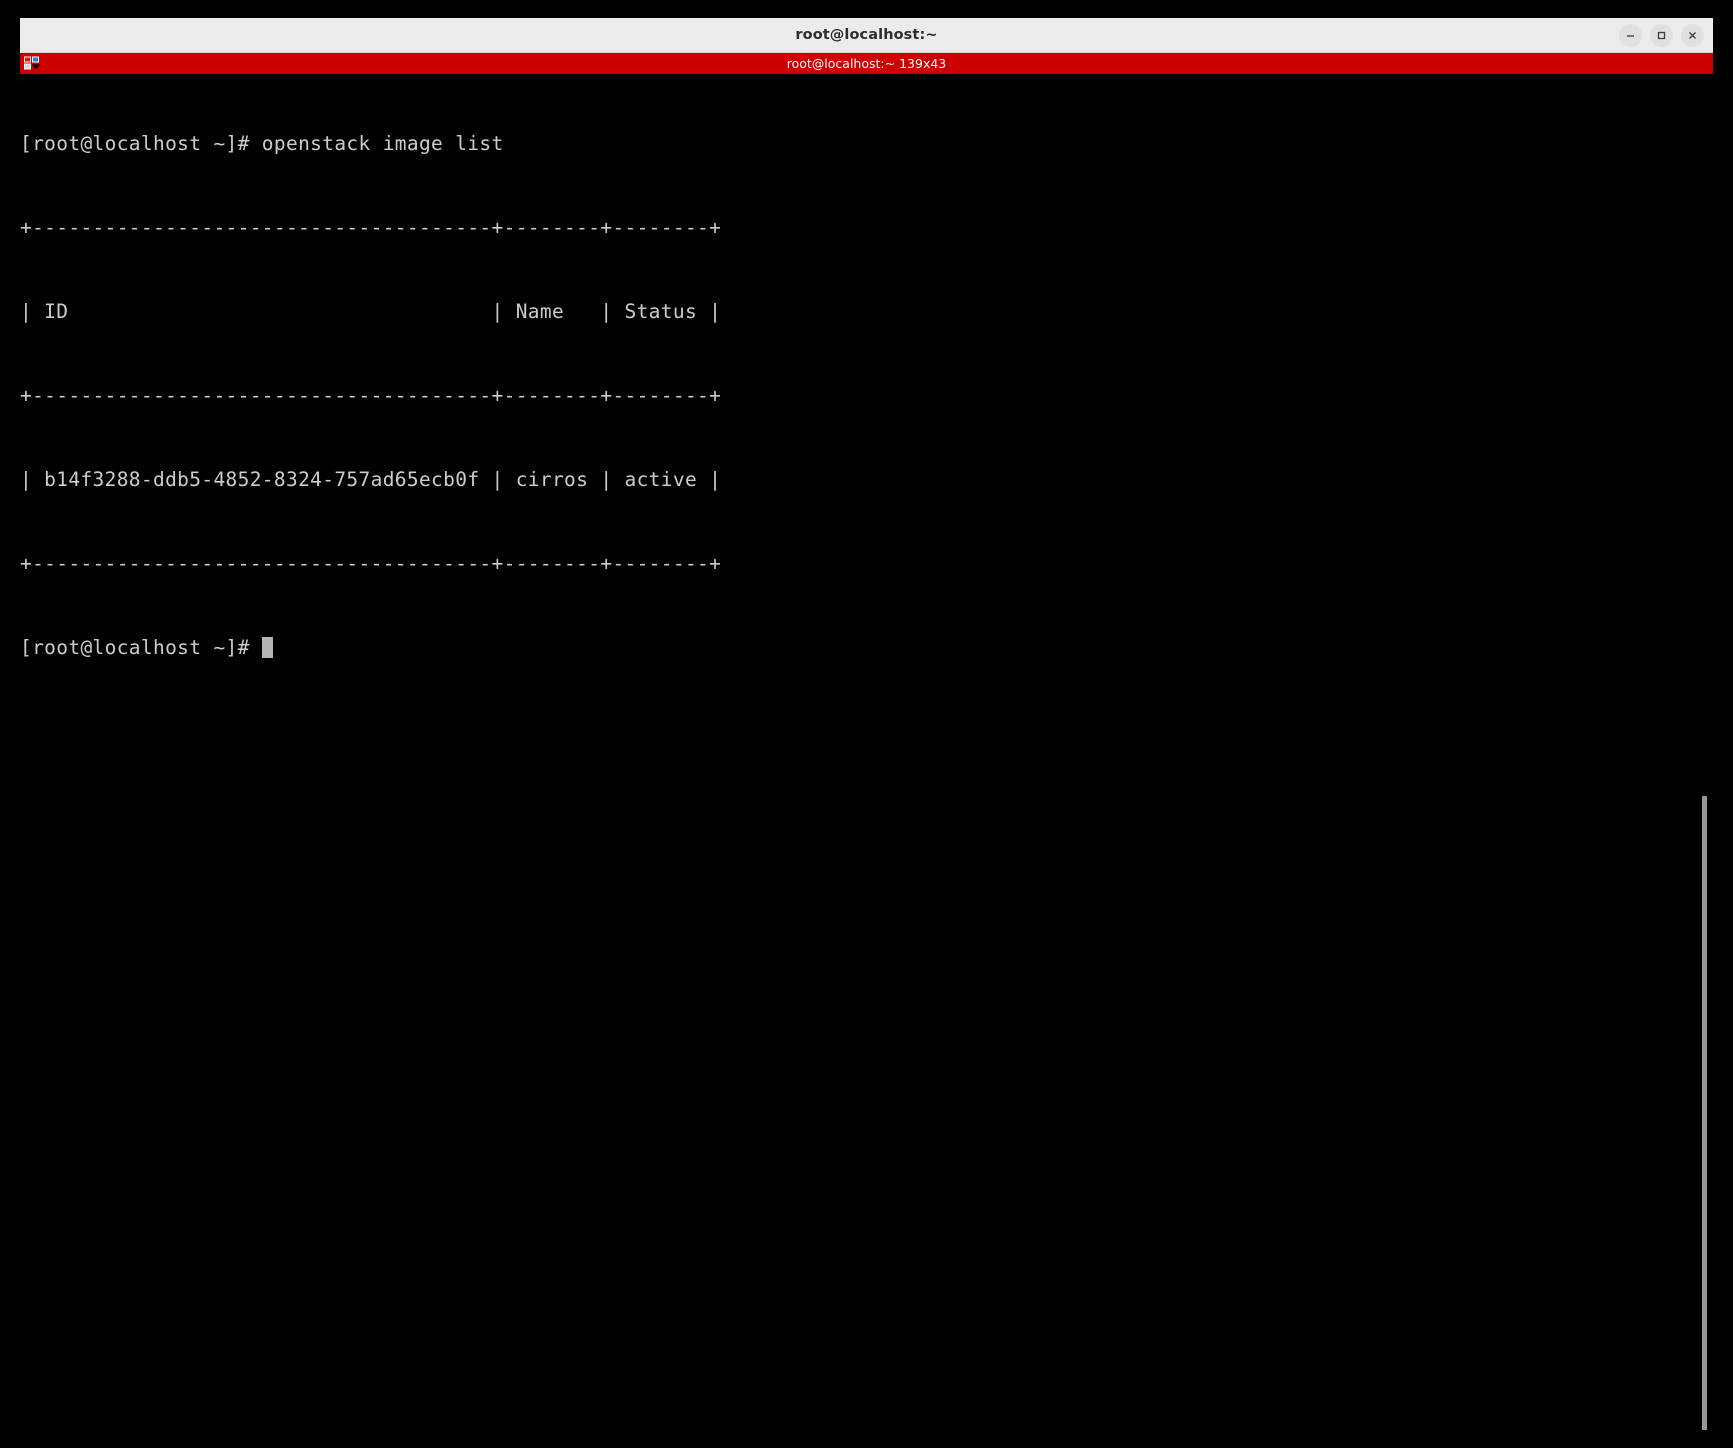 The height and width of the screenshot is (1448, 1733). I want to click on tab-session: root@localhost:~ 139x43, so click(867, 63).